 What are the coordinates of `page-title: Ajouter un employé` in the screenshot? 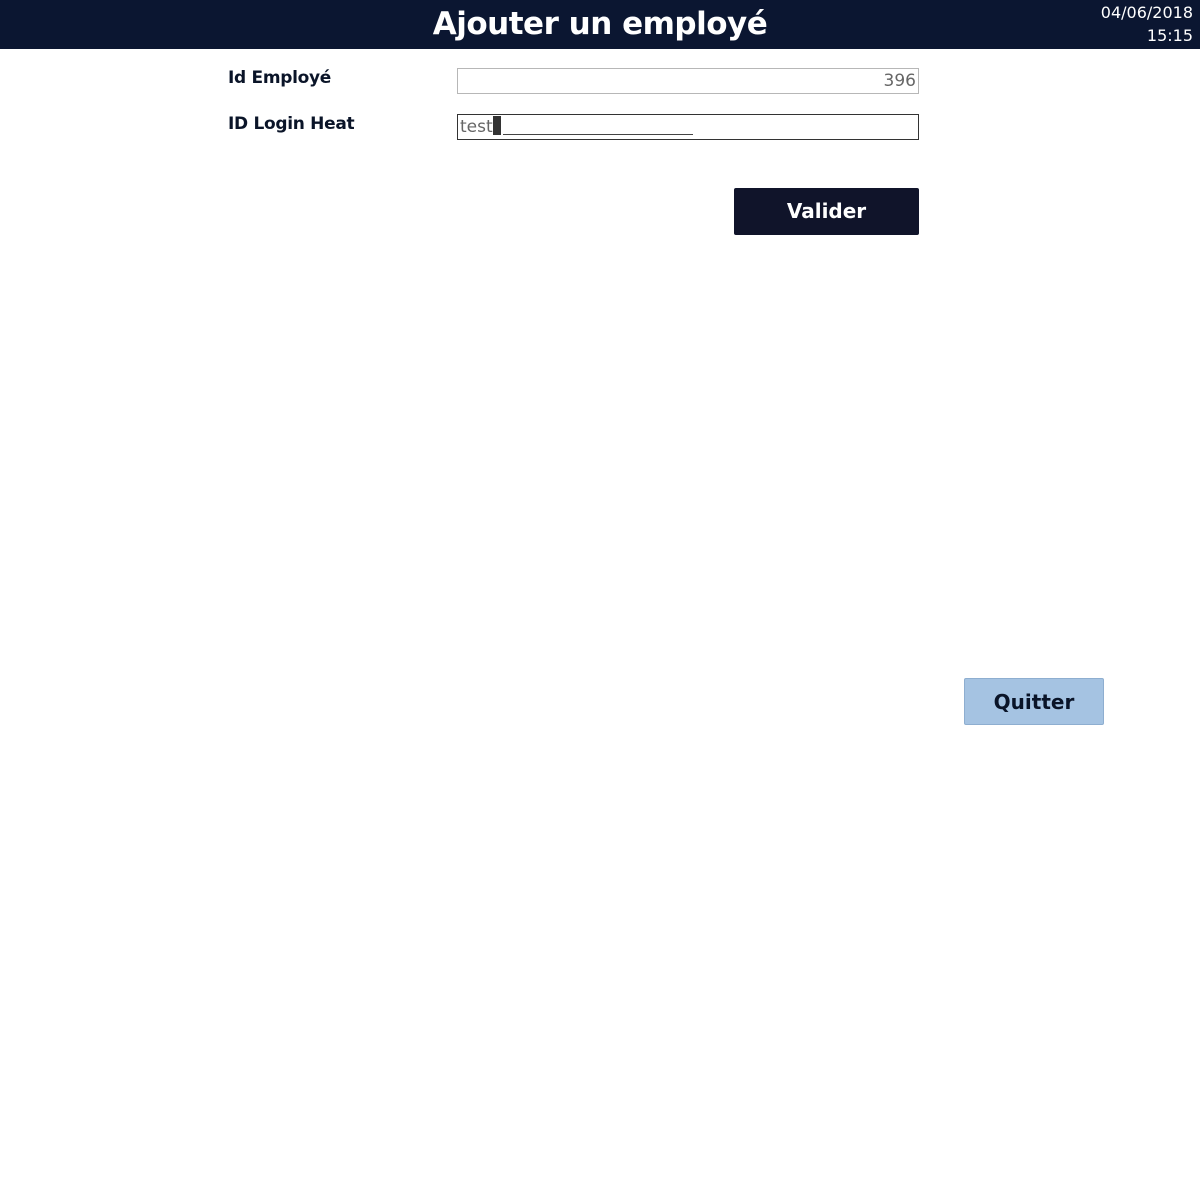 It's located at (600, 24).